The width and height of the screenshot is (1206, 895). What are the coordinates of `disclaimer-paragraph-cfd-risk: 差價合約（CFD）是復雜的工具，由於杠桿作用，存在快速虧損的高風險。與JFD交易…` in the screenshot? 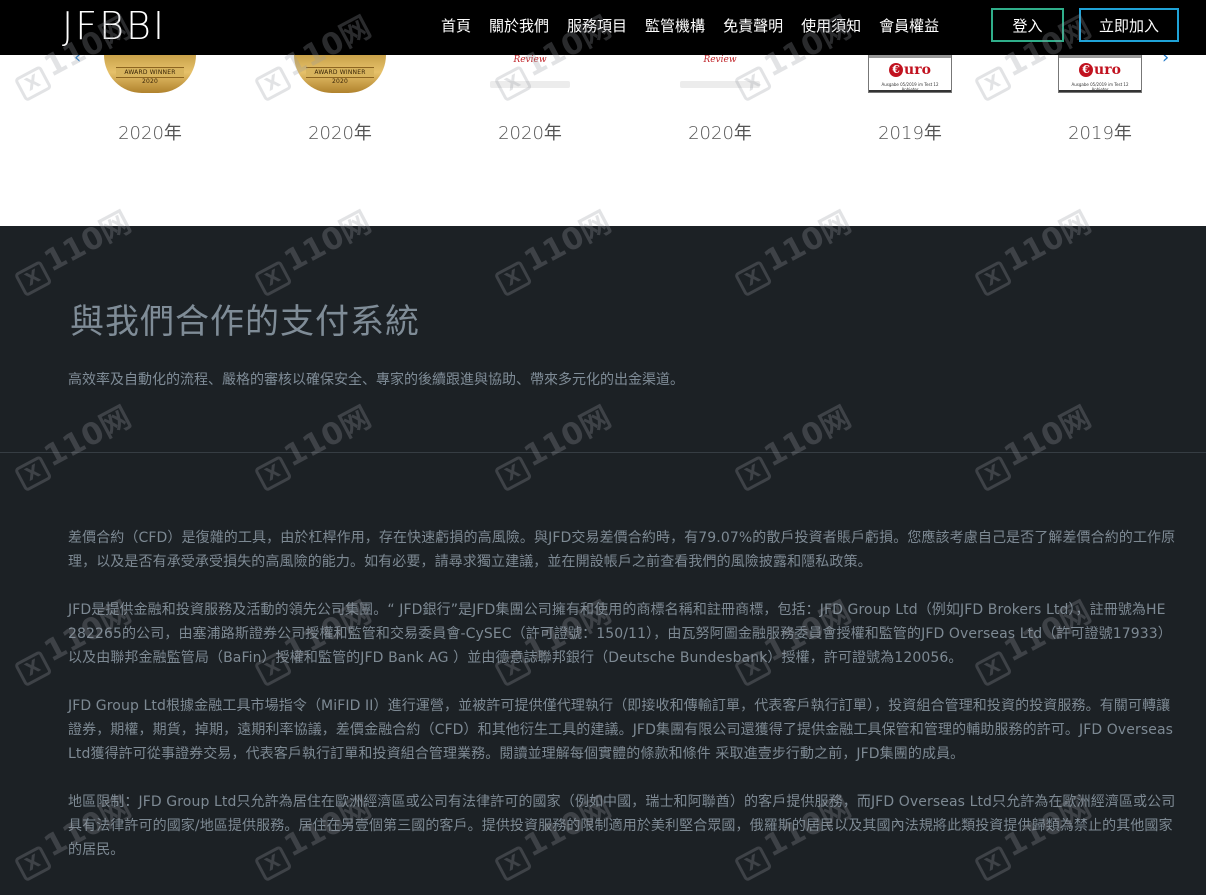 It's located at (622, 550).